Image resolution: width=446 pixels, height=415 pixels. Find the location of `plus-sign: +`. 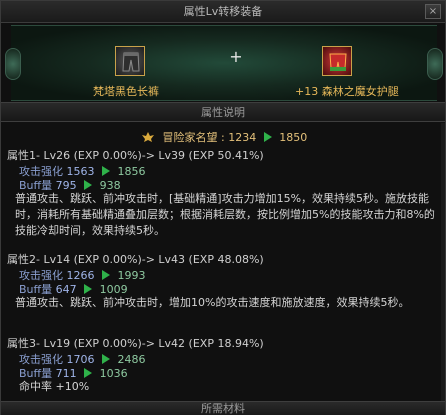

plus-sign: + is located at coordinates (236, 56).